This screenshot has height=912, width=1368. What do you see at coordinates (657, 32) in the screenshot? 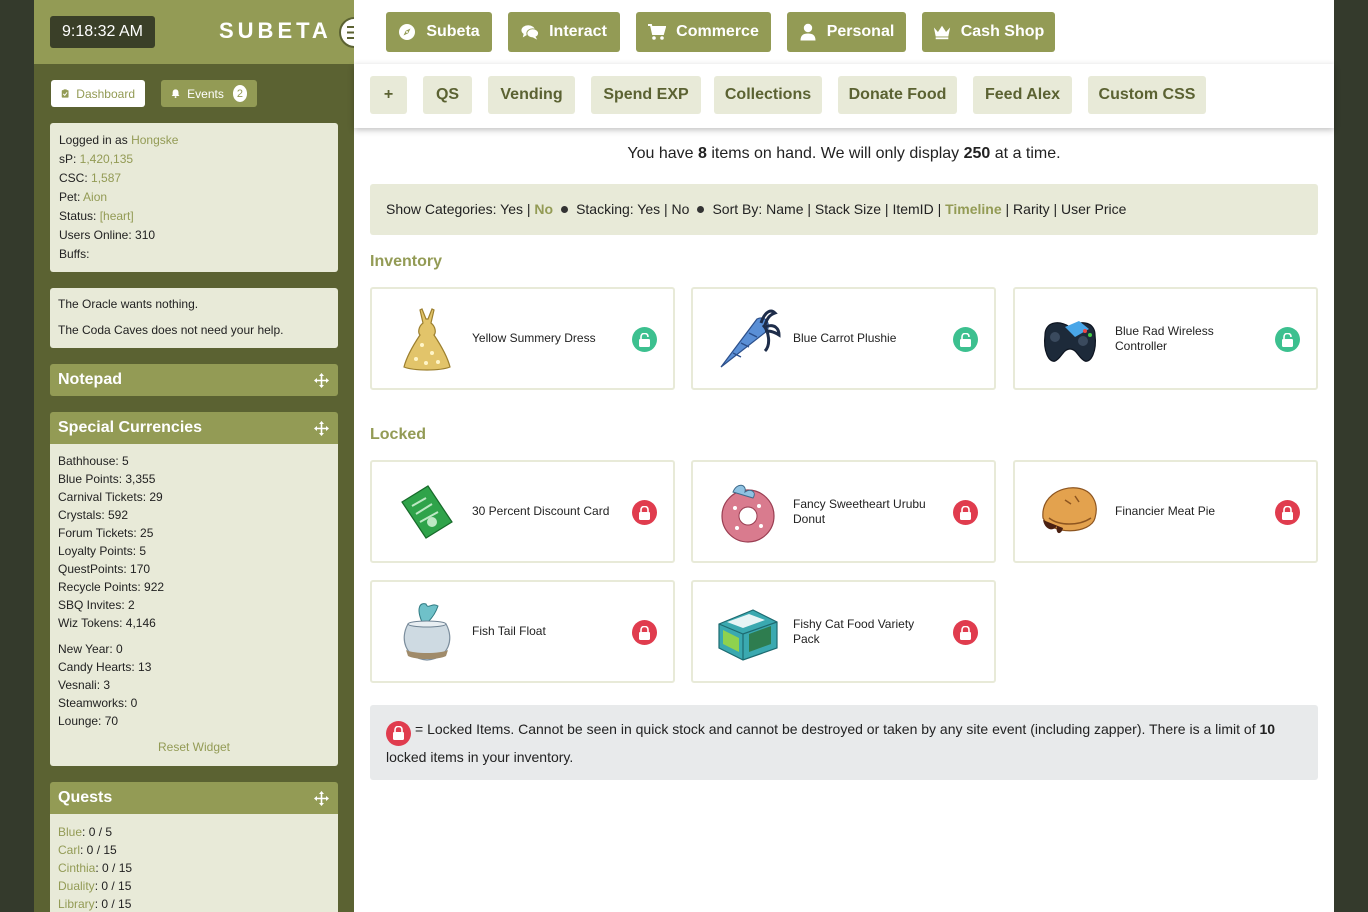
I see `shopping-cart-icon` at bounding box center [657, 32].